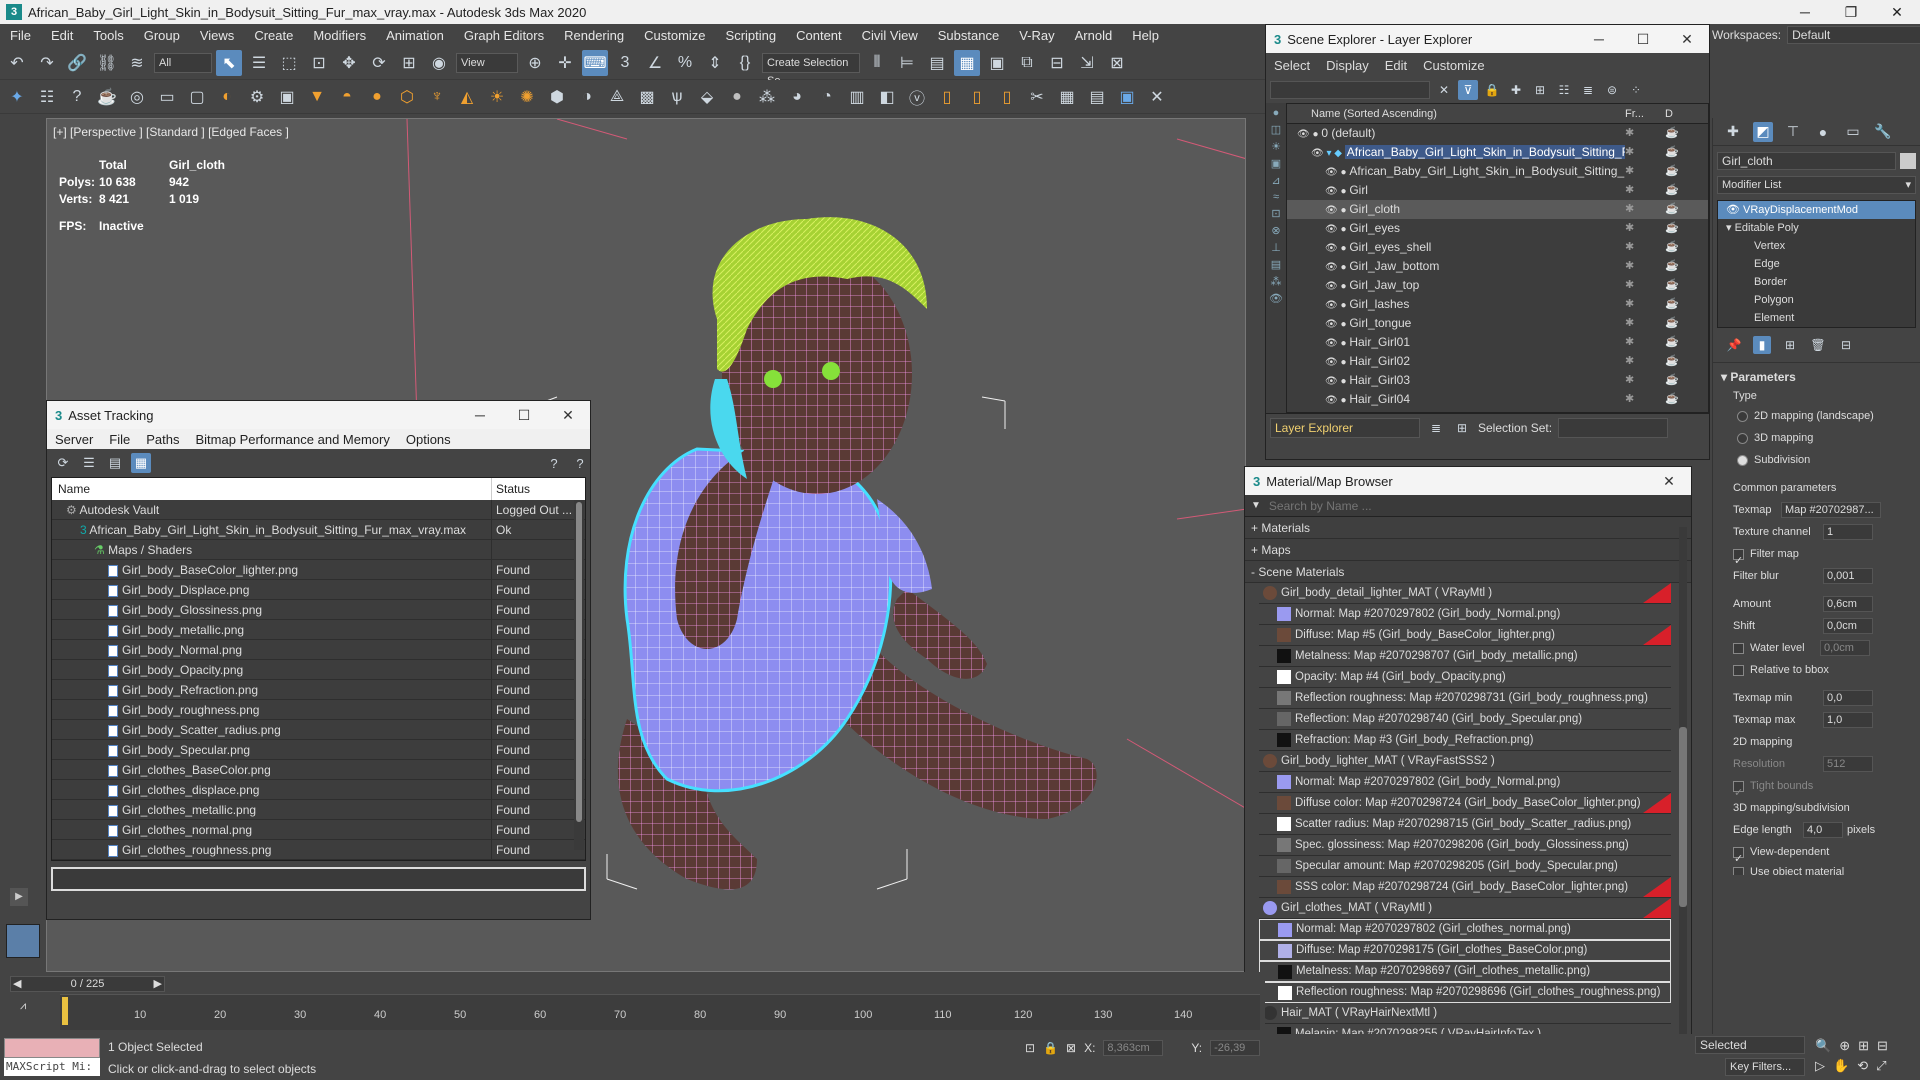 This screenshot has height=1080, width=1920. Describe the element at coordinates (1276, 129) in the screenshot. I see `filter-shapes-icon: ◫` at that location.